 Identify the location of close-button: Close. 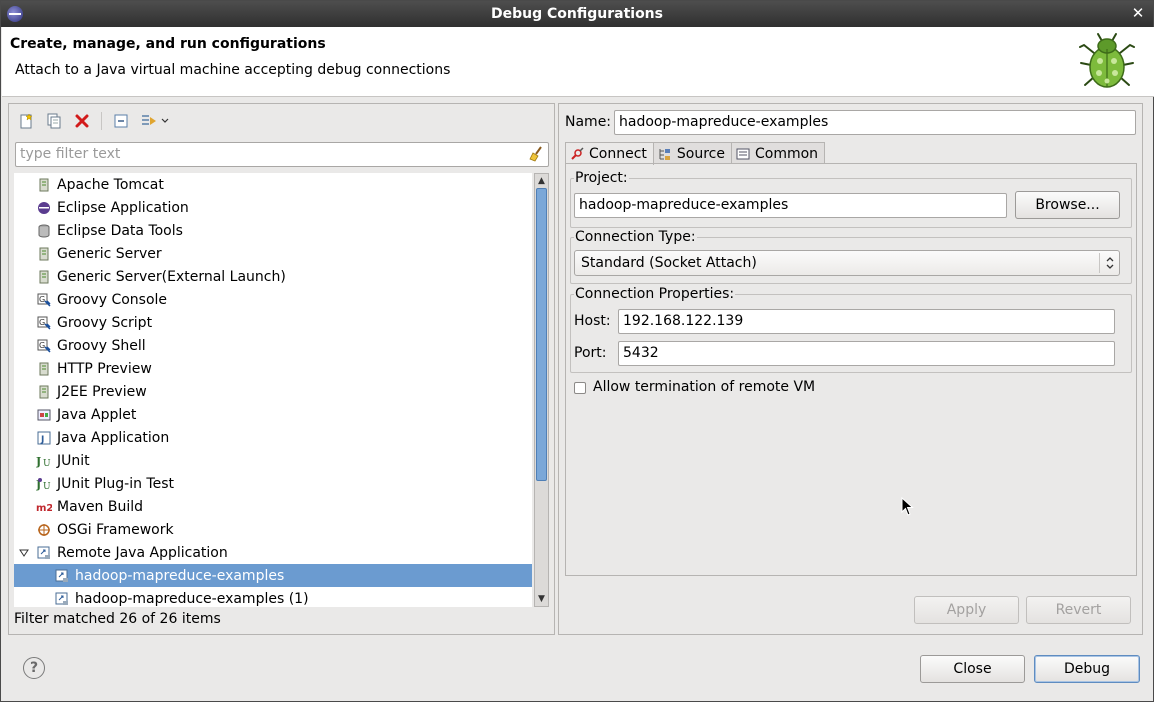
(972, 669).